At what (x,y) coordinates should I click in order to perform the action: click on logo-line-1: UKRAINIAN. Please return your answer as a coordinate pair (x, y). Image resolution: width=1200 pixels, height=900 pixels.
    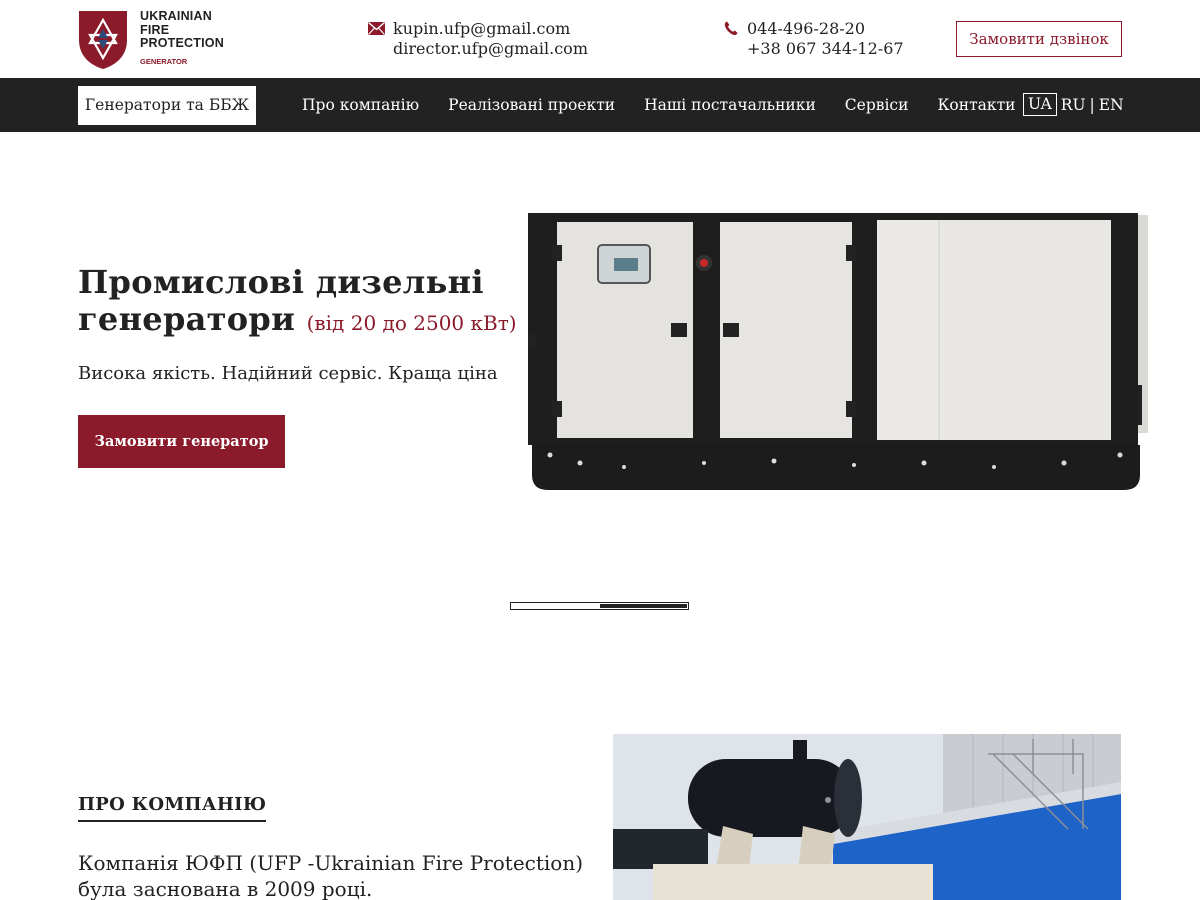
    Looking at the image, I should click on (176, 16).